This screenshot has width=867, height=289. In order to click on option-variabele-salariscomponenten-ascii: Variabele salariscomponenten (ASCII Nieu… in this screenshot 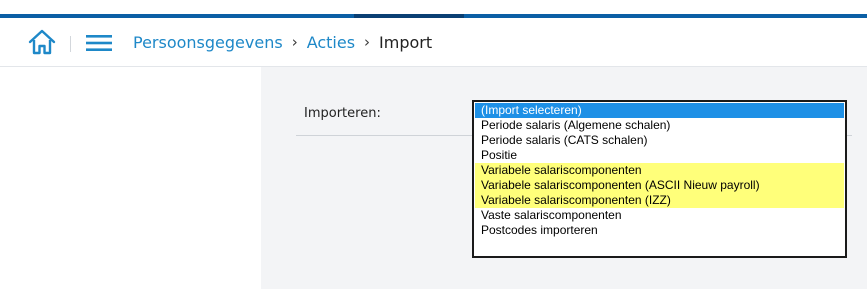, I will do `click(659, 185)`.